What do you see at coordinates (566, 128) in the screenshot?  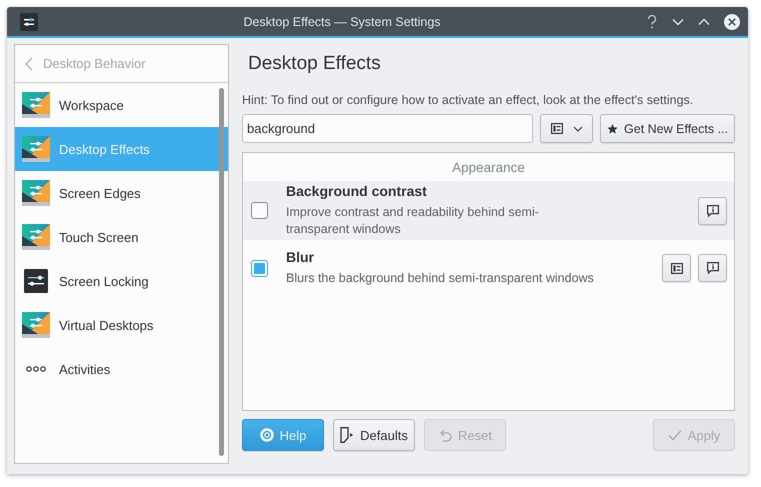 I see `view-dropdown` at bounding box center [566, 128].